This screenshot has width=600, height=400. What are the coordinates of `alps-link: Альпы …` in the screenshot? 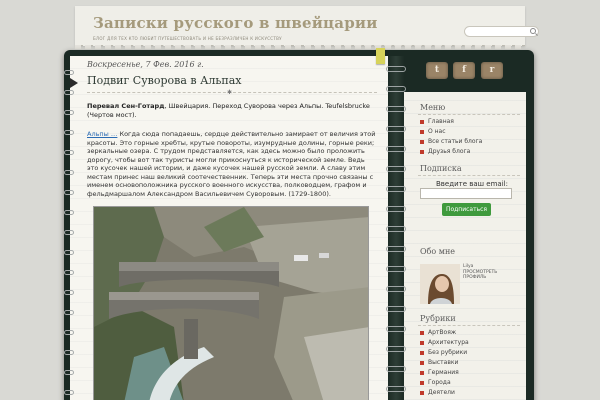 It's located at (102, 134).